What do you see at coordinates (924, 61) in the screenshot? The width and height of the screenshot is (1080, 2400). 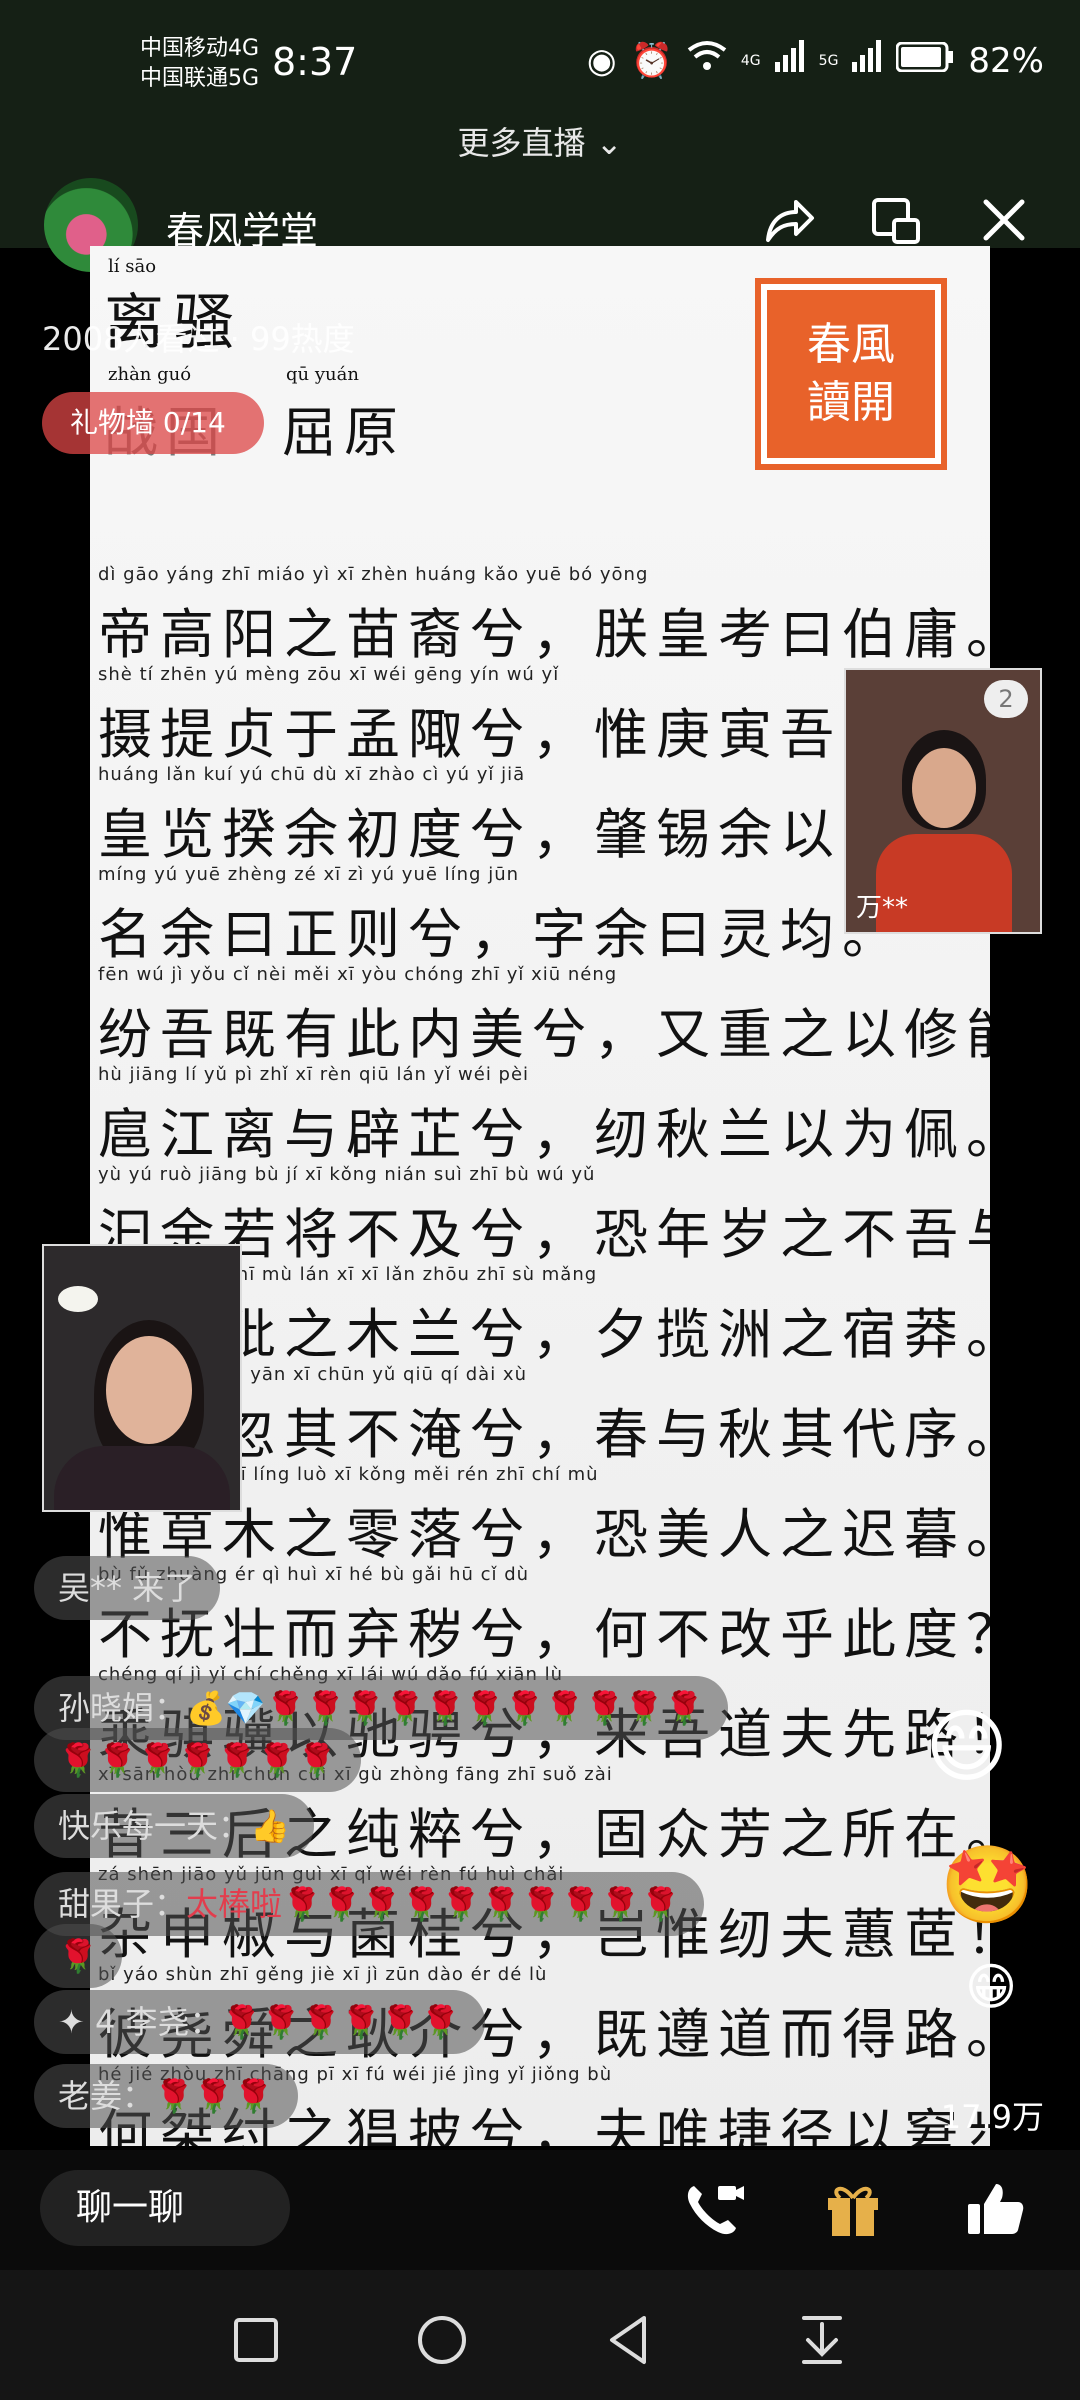 I see `battery-icon` at bounding box center [924, 61].